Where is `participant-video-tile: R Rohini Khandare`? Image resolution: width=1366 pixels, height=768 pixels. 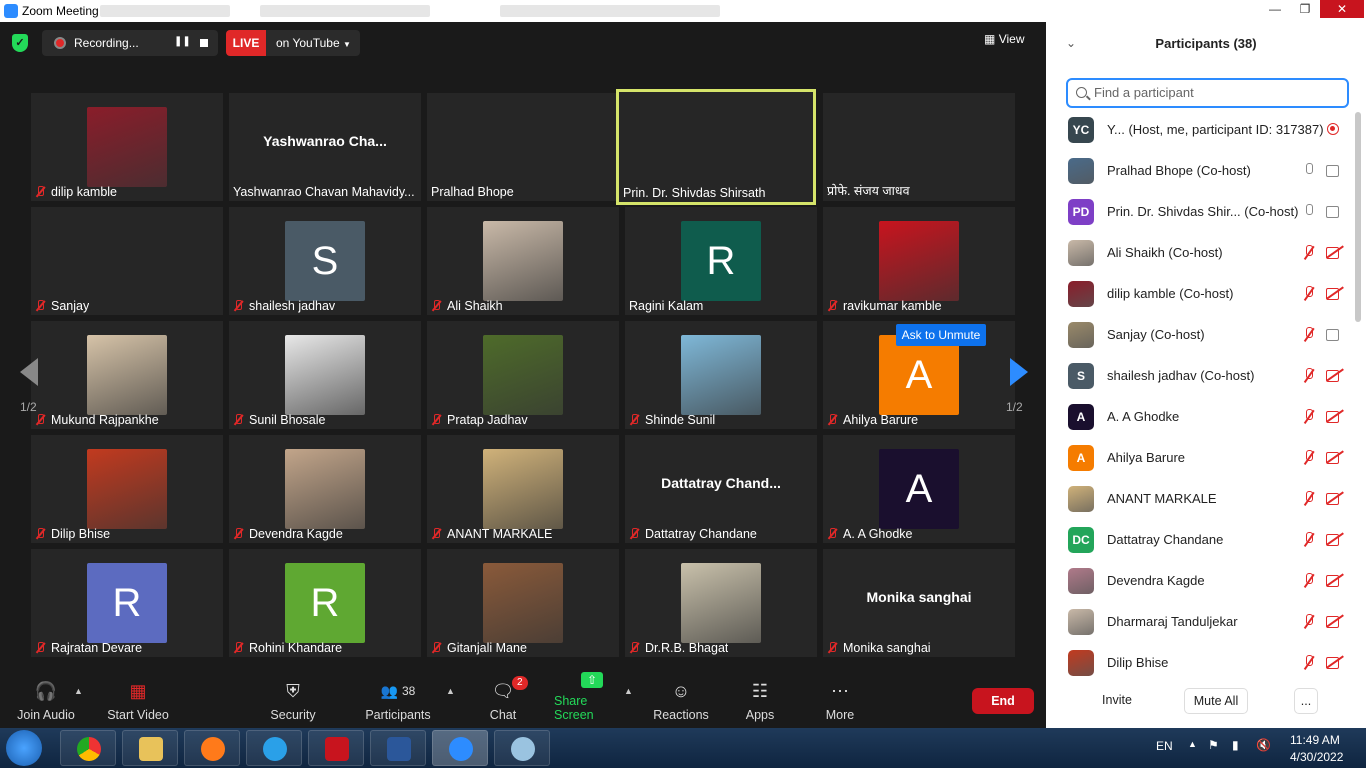
participant-video-tile: R Rohini Khandare is located at coordinates (325, 603).